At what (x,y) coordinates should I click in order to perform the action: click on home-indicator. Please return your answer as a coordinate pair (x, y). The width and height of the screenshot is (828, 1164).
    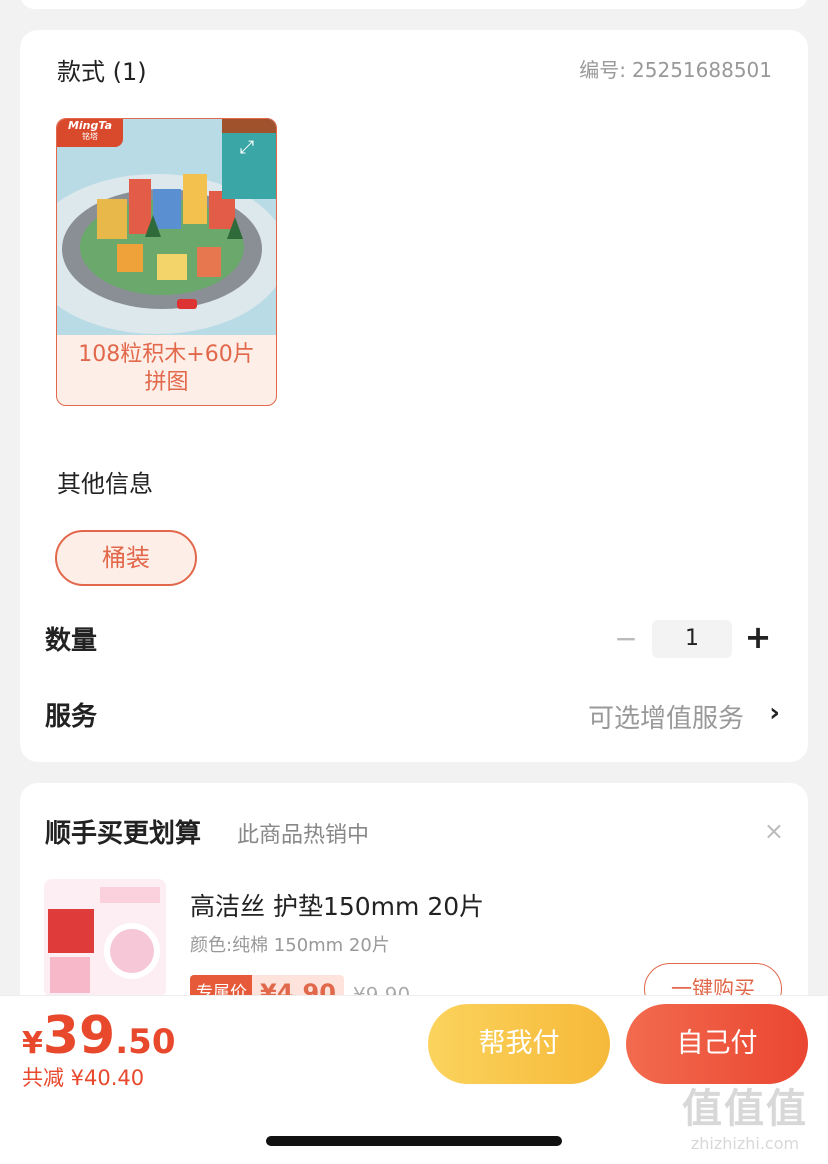
    Looking at the image, I should click on (414, 1141).